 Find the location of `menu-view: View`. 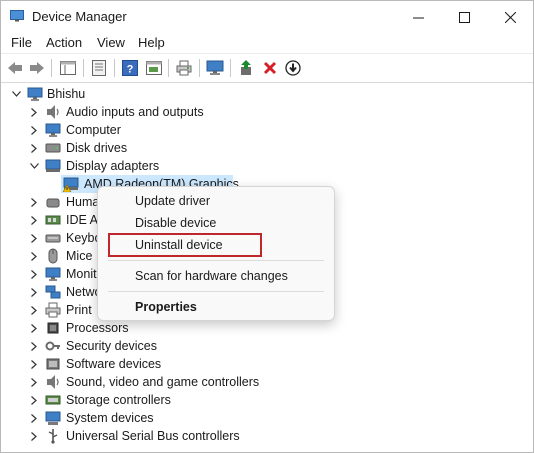

menu-view: View is located at coordinates (111, 42).